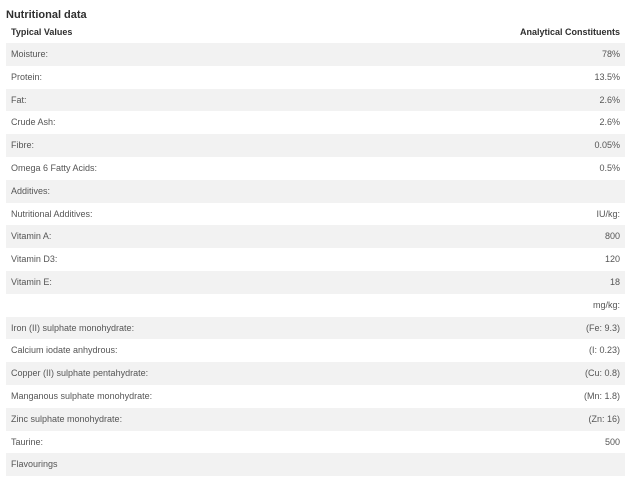 The width and height of the screenshot is (633, 482). What do you see at coordinates (161, 259) in the screenshot?
I see `row-label: Vitamin D3:` at bounding box center [161, 259].